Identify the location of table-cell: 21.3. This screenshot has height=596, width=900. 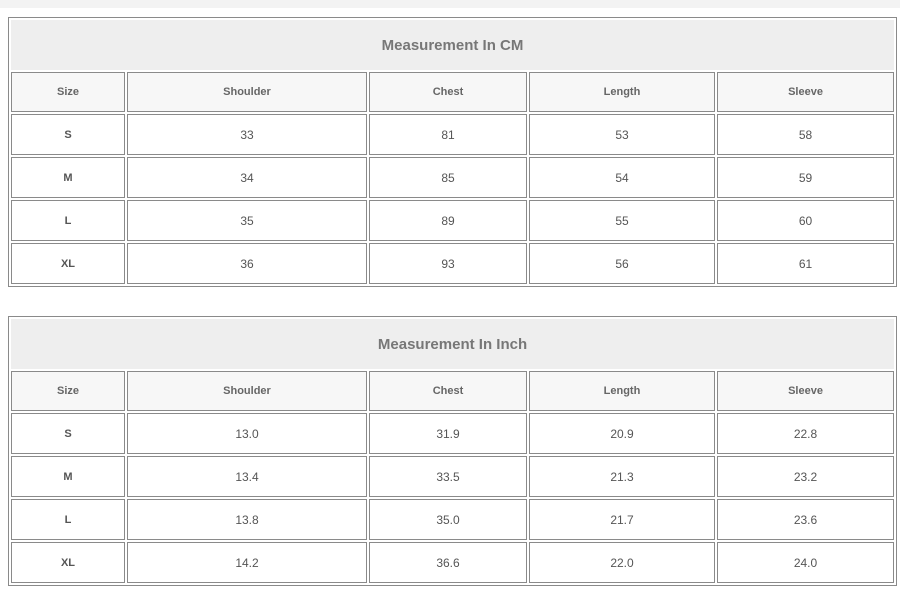
(622, 476).